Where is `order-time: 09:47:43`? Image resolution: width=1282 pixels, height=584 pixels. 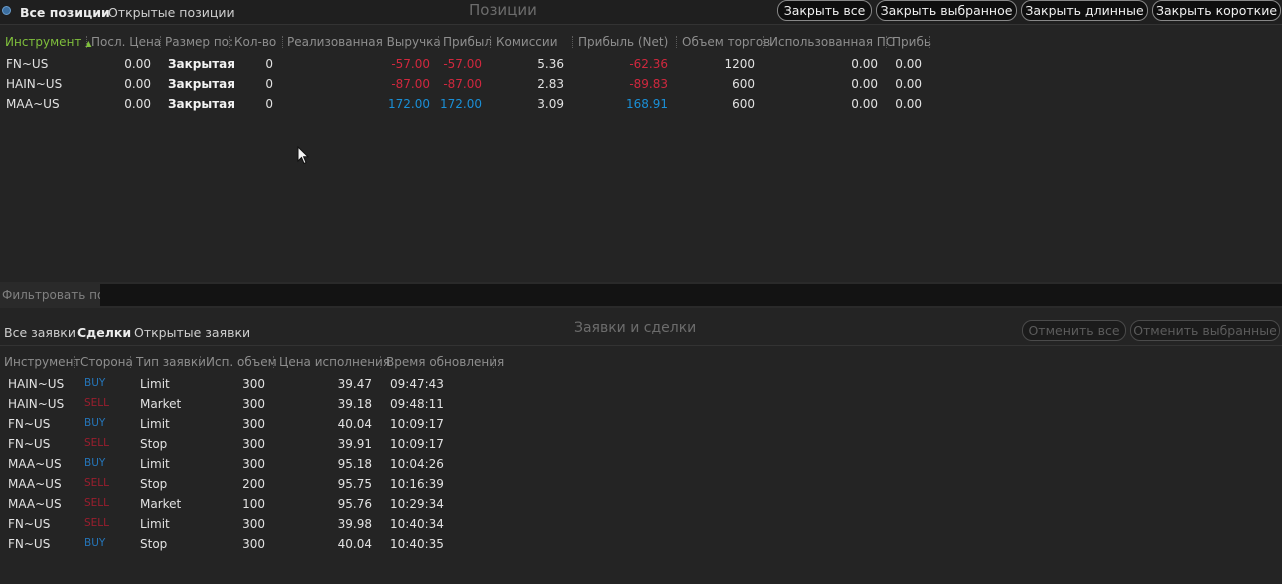
order-time: 09:47:43 is located at coordinates (417, 384).